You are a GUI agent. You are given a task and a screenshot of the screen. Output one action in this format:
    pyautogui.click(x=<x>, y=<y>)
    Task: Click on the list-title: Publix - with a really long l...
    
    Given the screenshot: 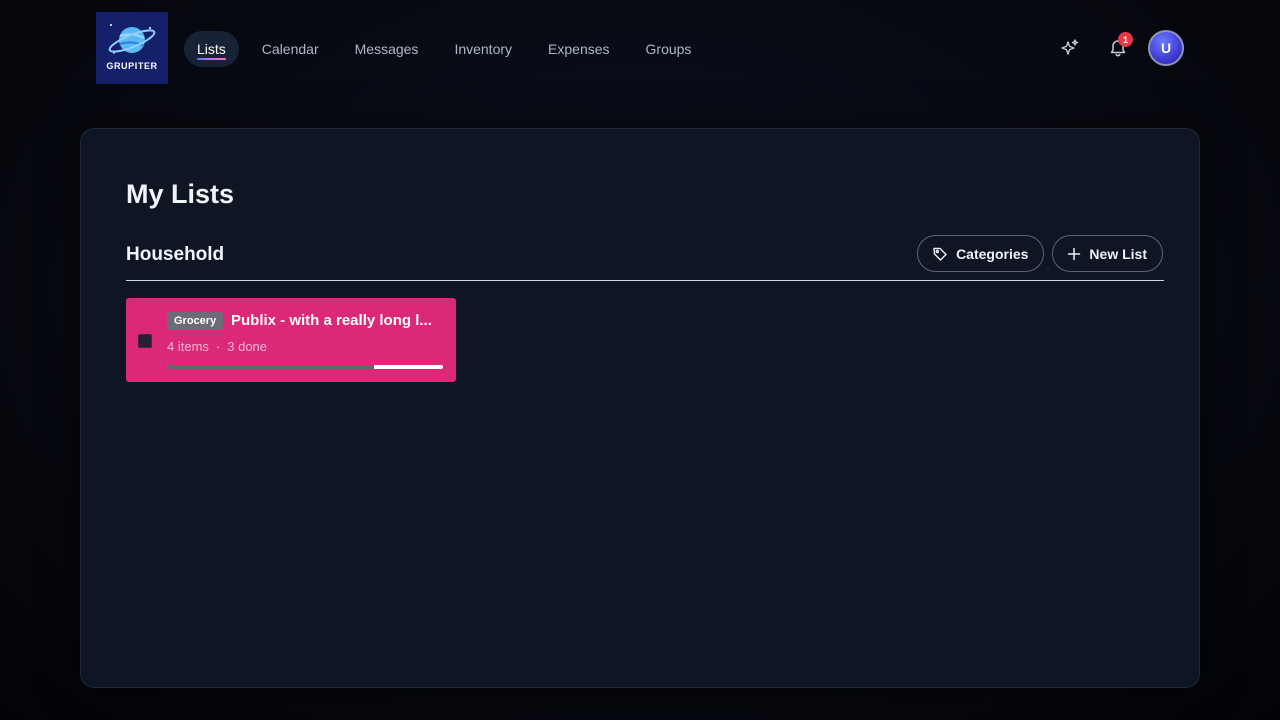 What is the action you would take?
    pyautogui.click(x=331, y=320)
    